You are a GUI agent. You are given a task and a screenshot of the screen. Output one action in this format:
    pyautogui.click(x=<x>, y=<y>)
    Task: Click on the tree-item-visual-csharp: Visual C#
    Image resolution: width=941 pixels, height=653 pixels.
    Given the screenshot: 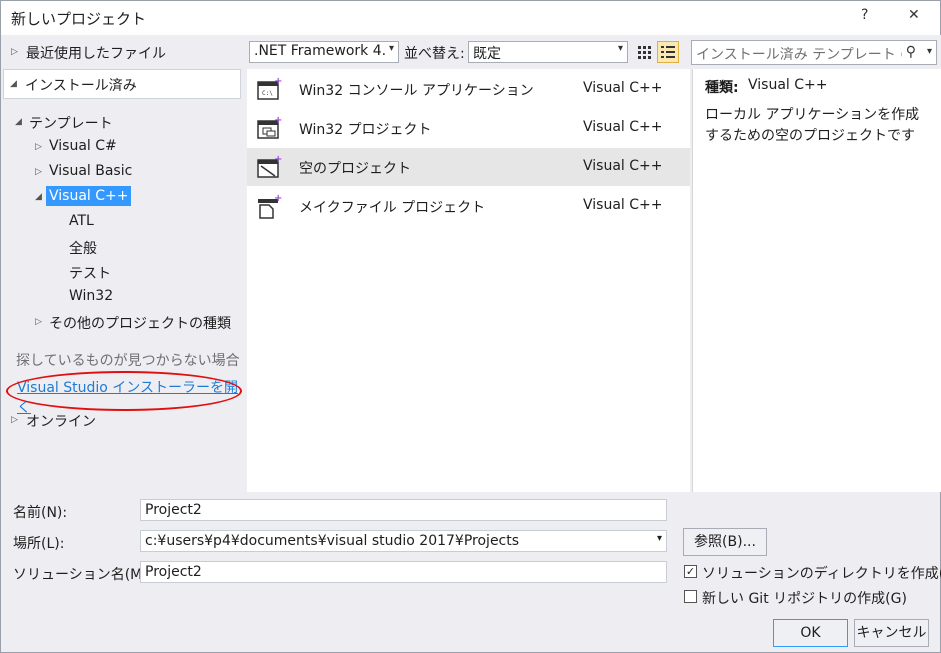 What is the action you would take?
    pyautogui.click(x=83, y=146)
    